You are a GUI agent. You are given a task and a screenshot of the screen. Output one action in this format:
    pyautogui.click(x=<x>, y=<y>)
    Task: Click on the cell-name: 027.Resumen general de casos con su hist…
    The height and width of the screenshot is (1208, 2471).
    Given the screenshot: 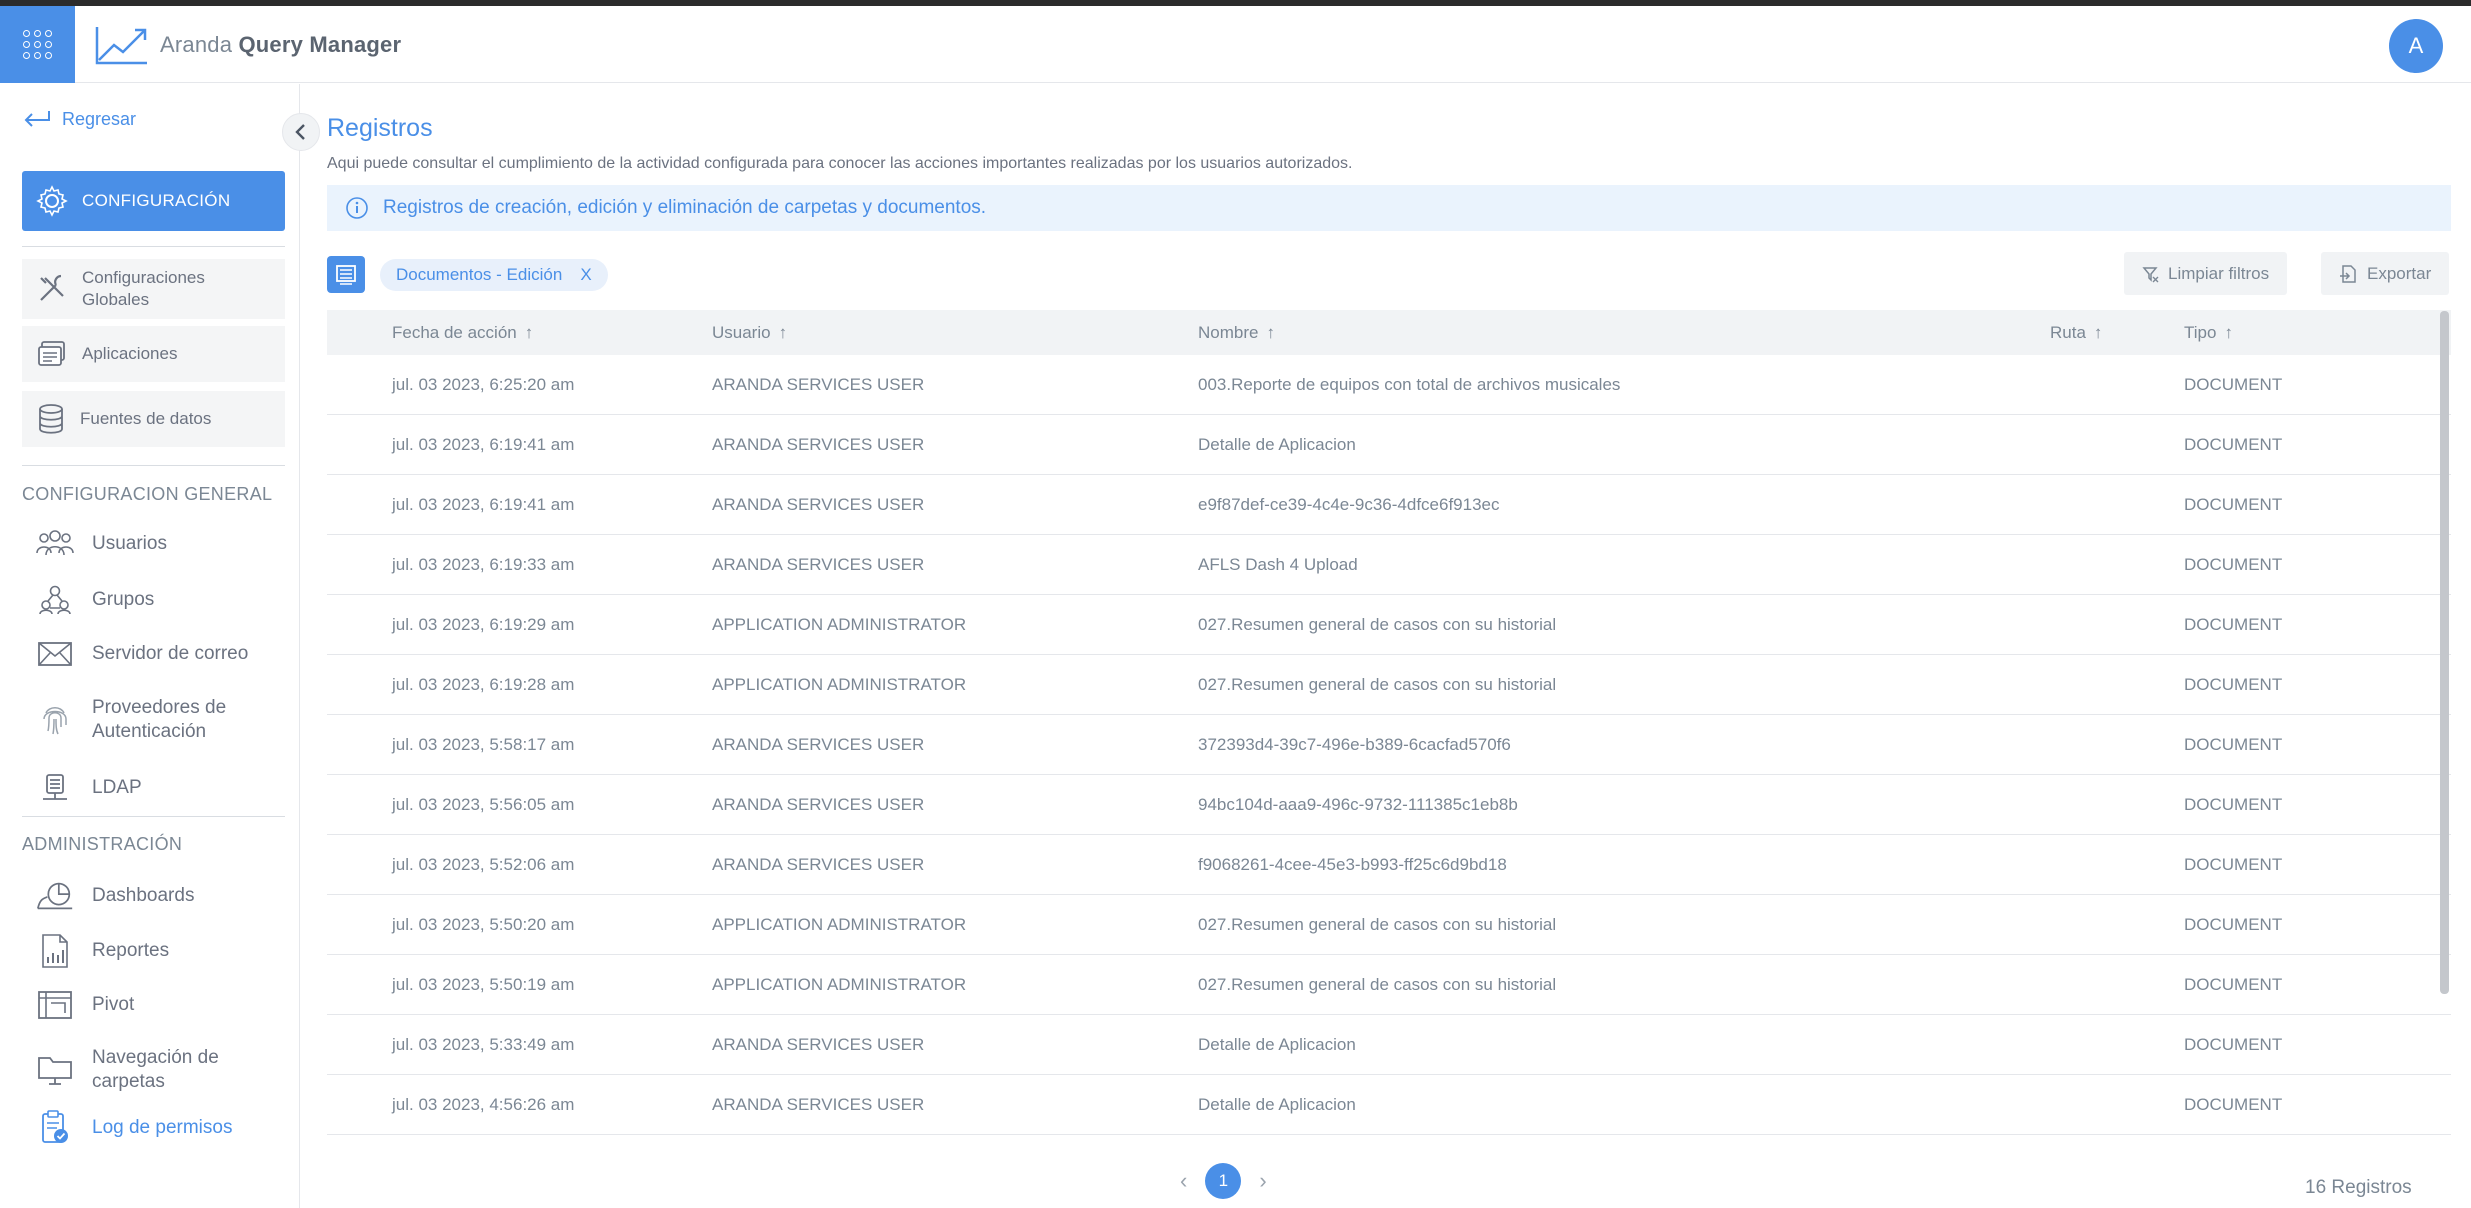 What is the action you would take?
    pyautogui.click(x=1377, y=684)
    